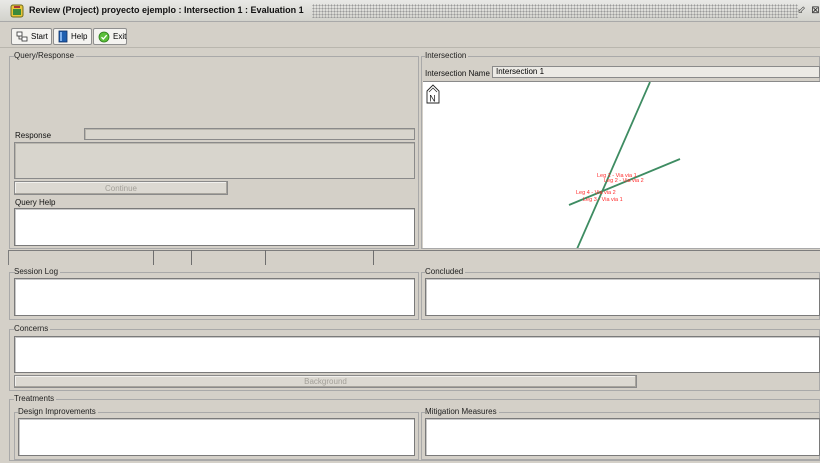 The height and width of the screenshot is (463, 820). What do you see at coordinates (214, 227) in the screenshot?
I see `query-help-text` at bounding box center [214, 227].